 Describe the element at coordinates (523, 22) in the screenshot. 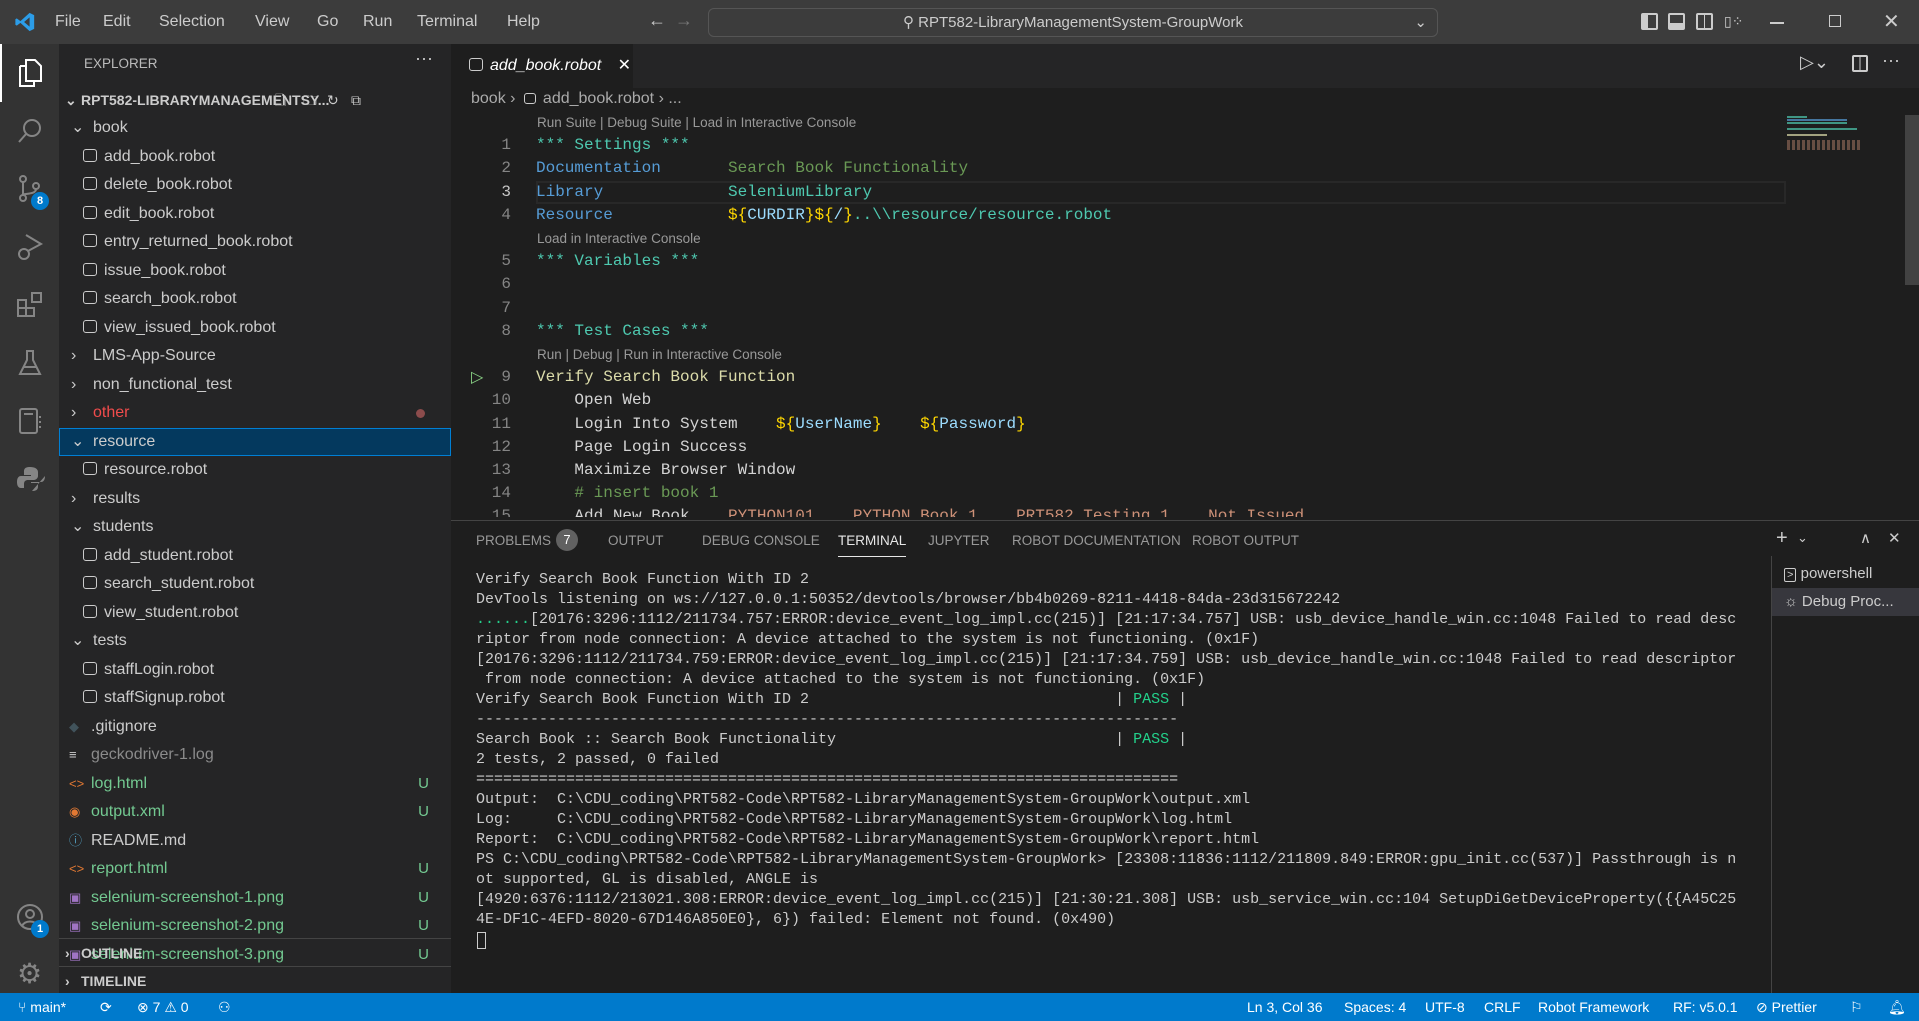

I see `menu-help: Help` at that location.